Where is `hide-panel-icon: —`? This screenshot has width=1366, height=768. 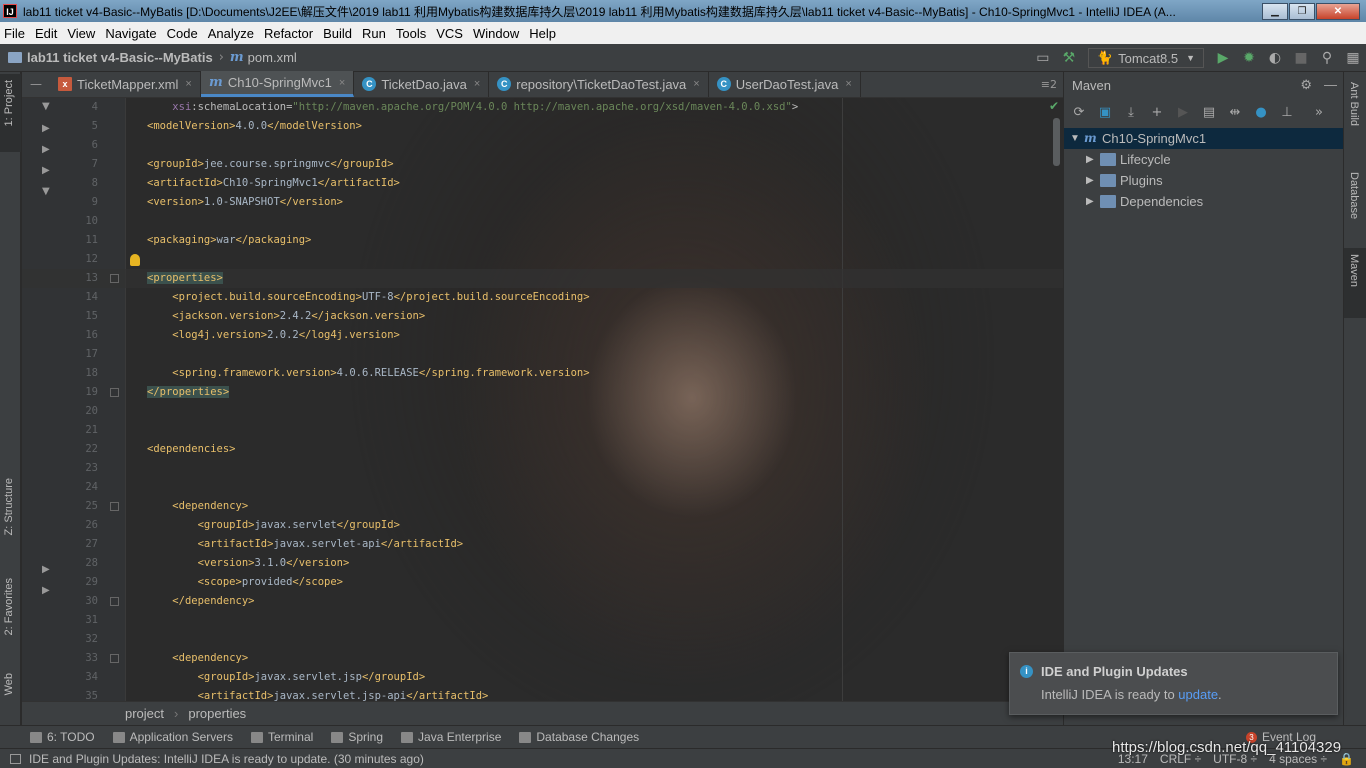
hide-panel-icon: — is located at coordinates (1330, 85).